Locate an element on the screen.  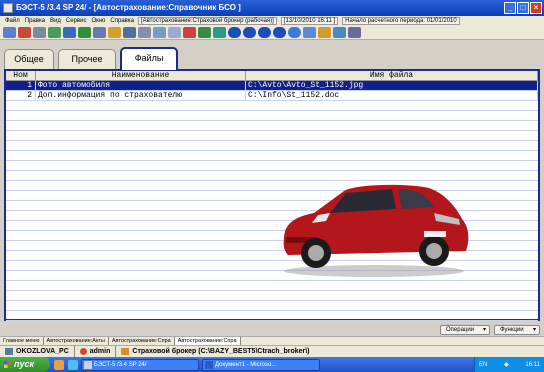
print-icon is located at coordinates (9, 32).